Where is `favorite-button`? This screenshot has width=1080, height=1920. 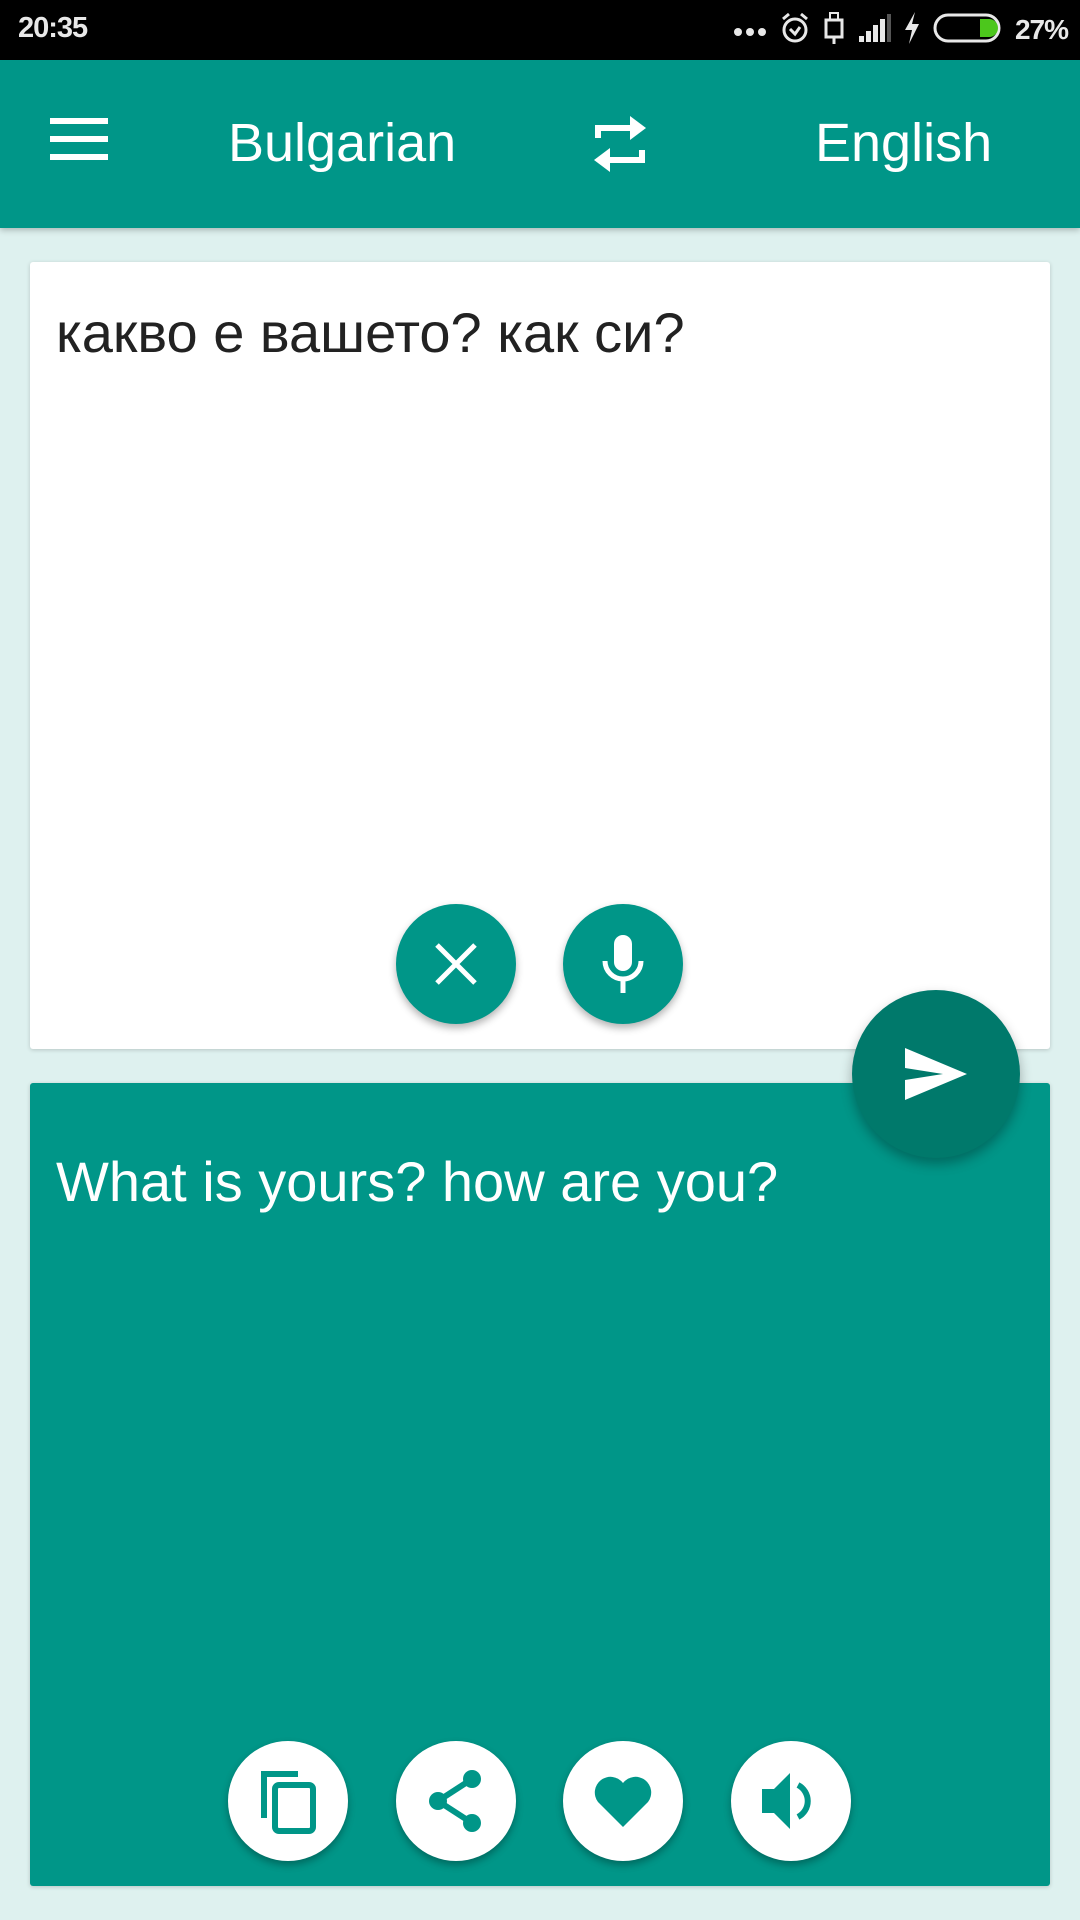 favorite-button is located at coordinates (623, 1801).